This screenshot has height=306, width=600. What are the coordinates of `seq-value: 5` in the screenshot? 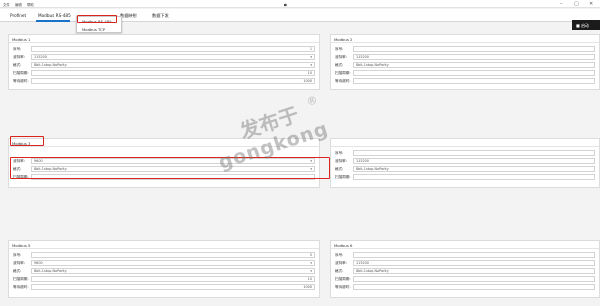 It's located at (310, 255).